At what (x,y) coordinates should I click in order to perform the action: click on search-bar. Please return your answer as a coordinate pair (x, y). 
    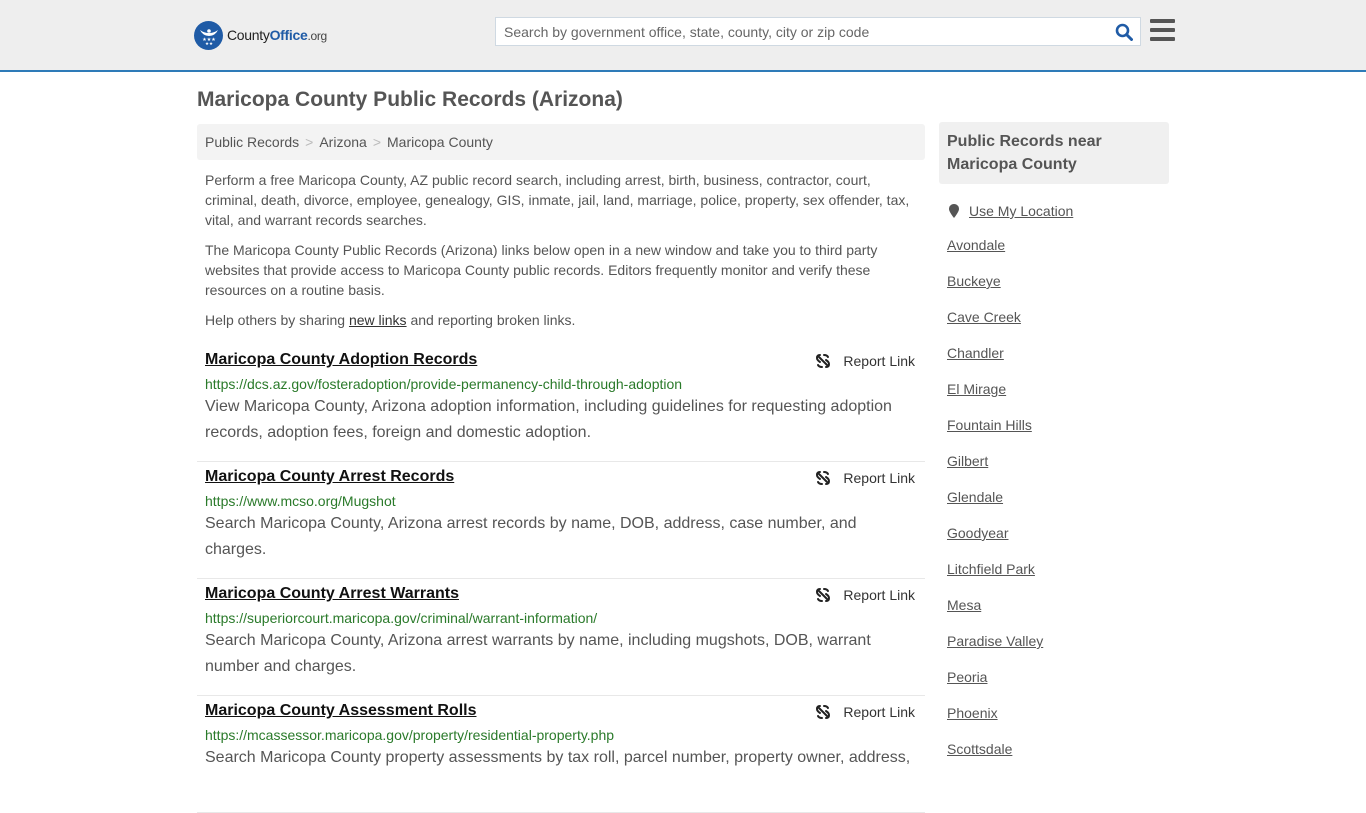
    Looking at the image, I should click on (818, 31).